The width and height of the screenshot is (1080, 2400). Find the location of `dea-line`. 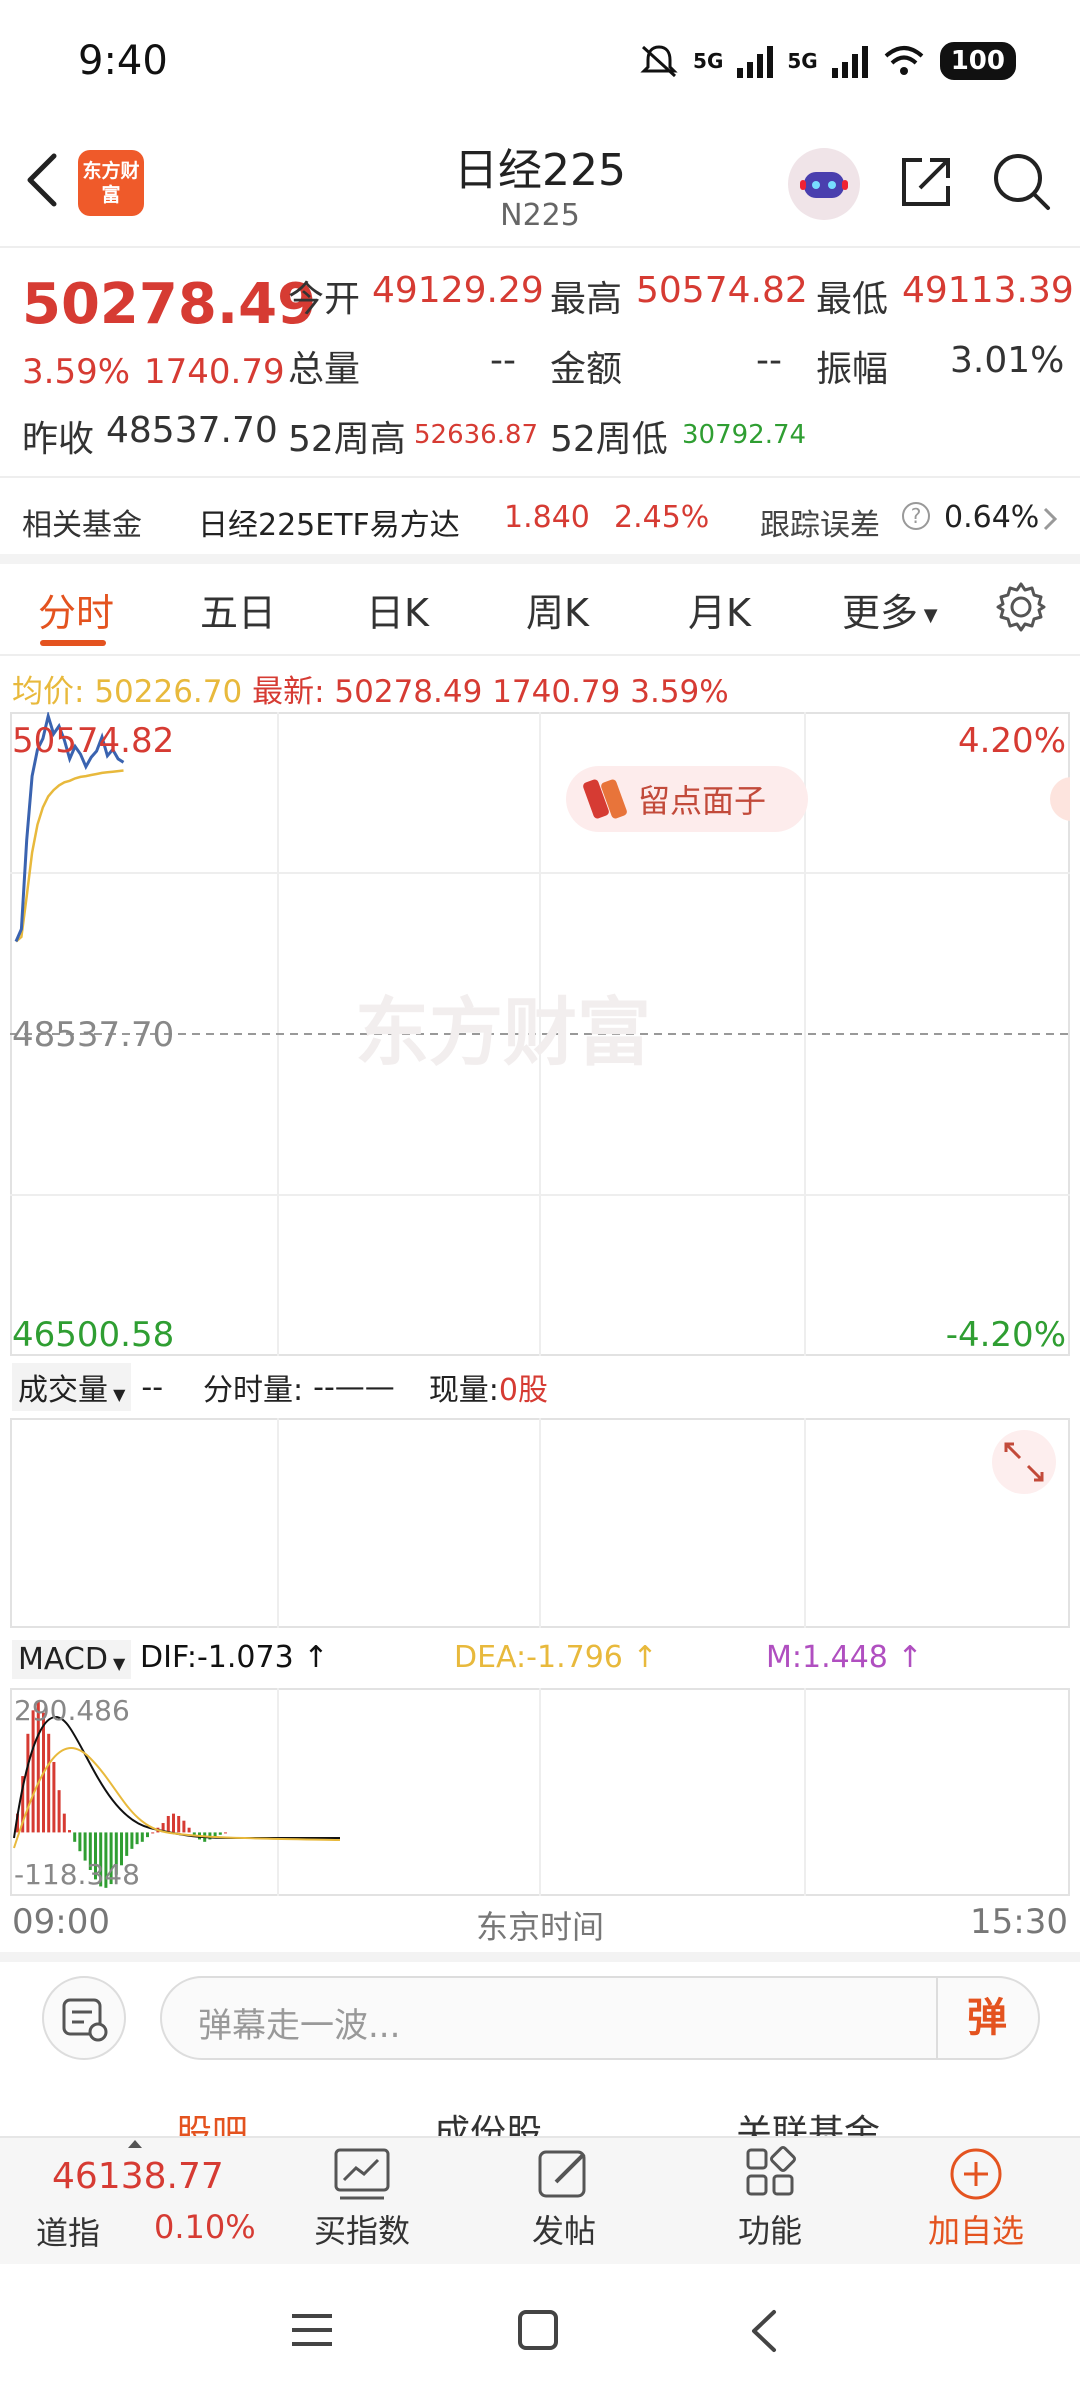

dea-line is located at coordinates (177, 1798).